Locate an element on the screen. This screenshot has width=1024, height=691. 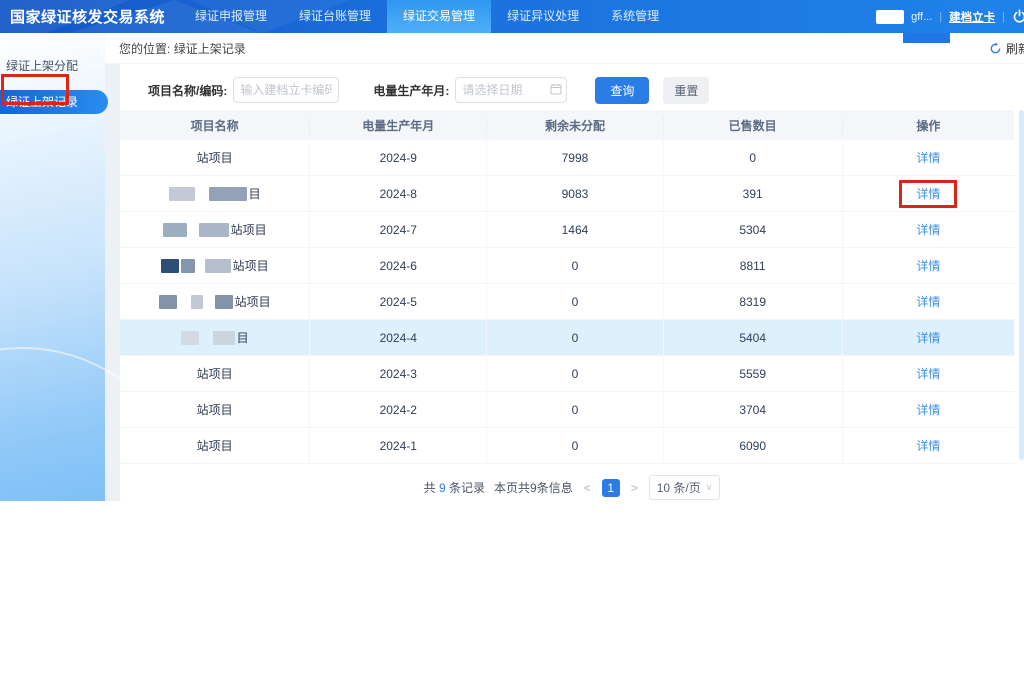
sold-cell: 5304 is located at coordinates (753, 229).